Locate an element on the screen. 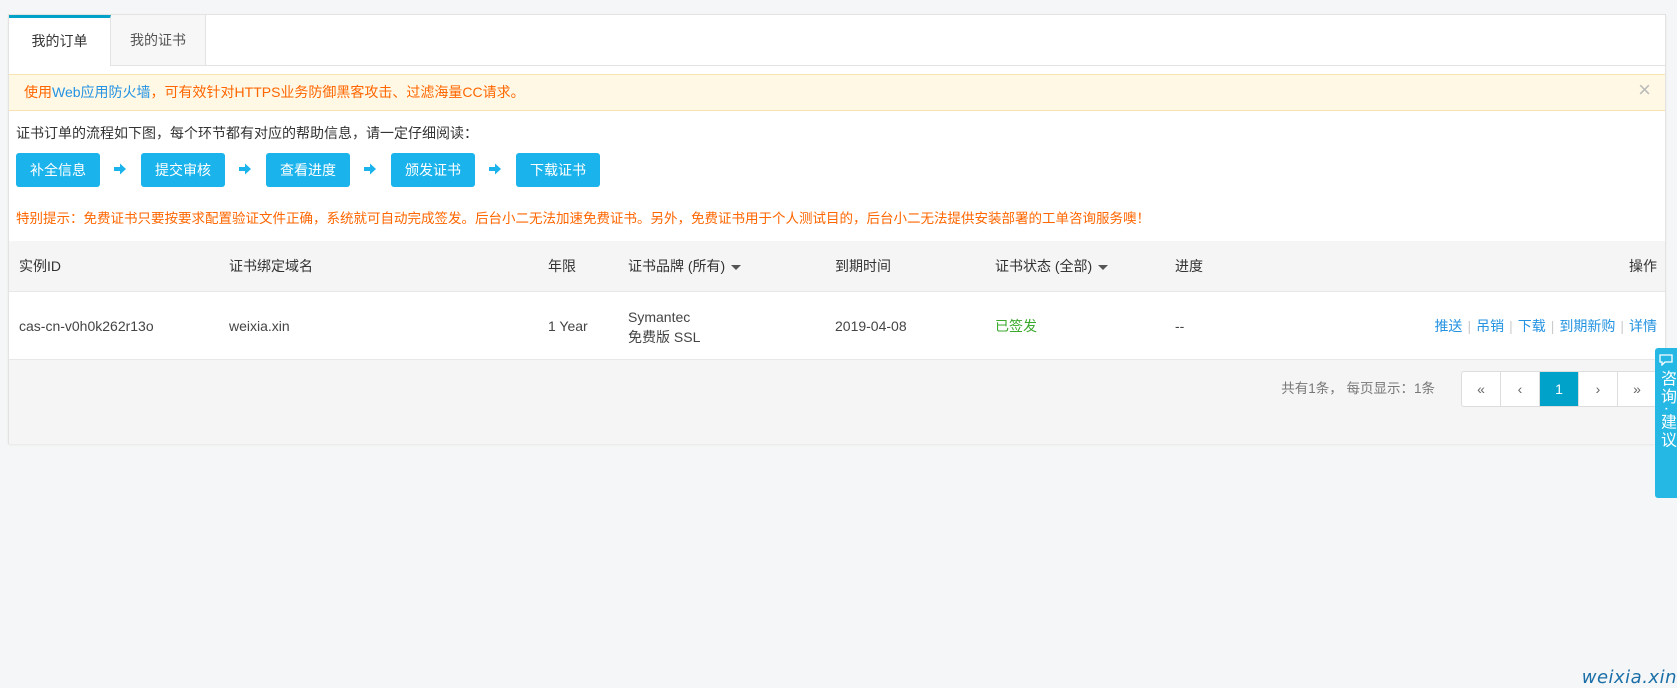  push-link: 推送 is located at coordinates (1448, 326).